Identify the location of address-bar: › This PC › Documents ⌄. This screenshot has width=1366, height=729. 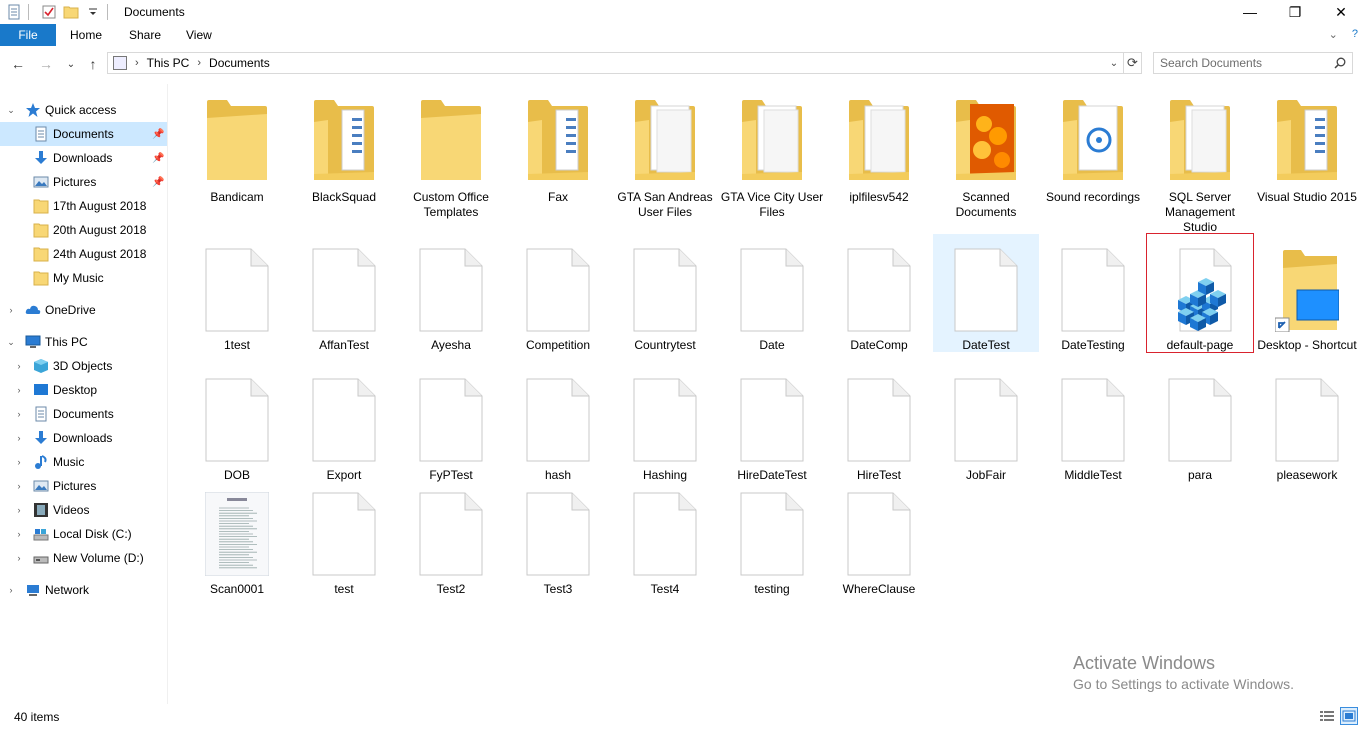
(615, 63).